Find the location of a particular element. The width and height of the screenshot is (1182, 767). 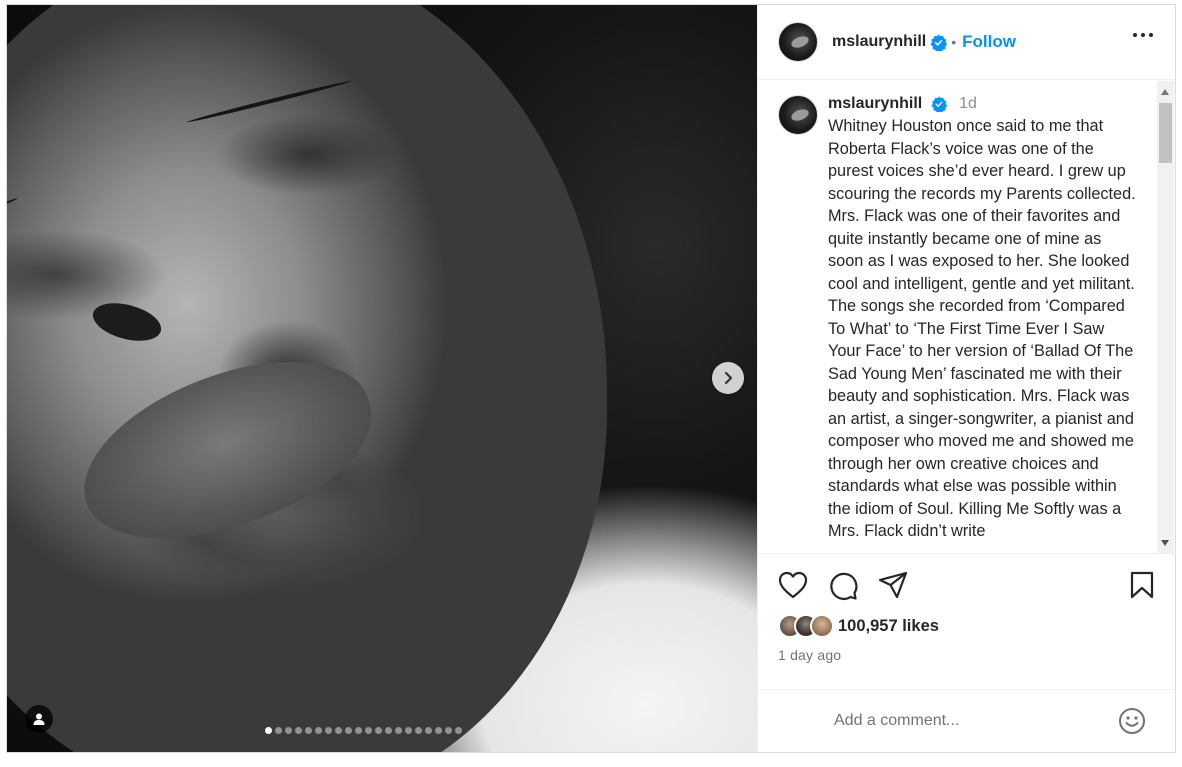

emoji-icon is located at coordinates (1132, 721).